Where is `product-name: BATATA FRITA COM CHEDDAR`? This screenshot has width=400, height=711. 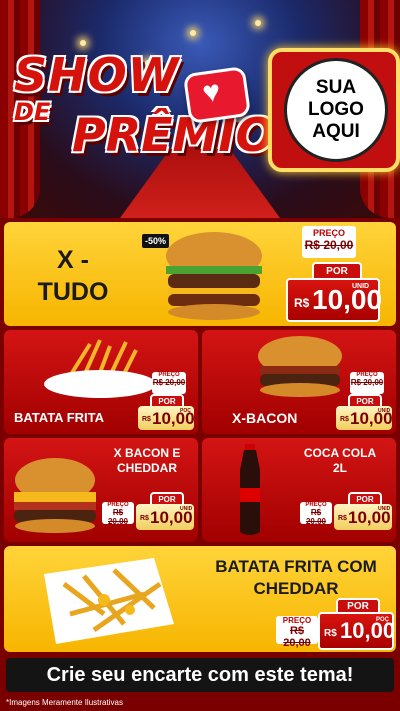 product-name: BATATA FRITA COM CHEDDAR is located at coordinates (296, 577).